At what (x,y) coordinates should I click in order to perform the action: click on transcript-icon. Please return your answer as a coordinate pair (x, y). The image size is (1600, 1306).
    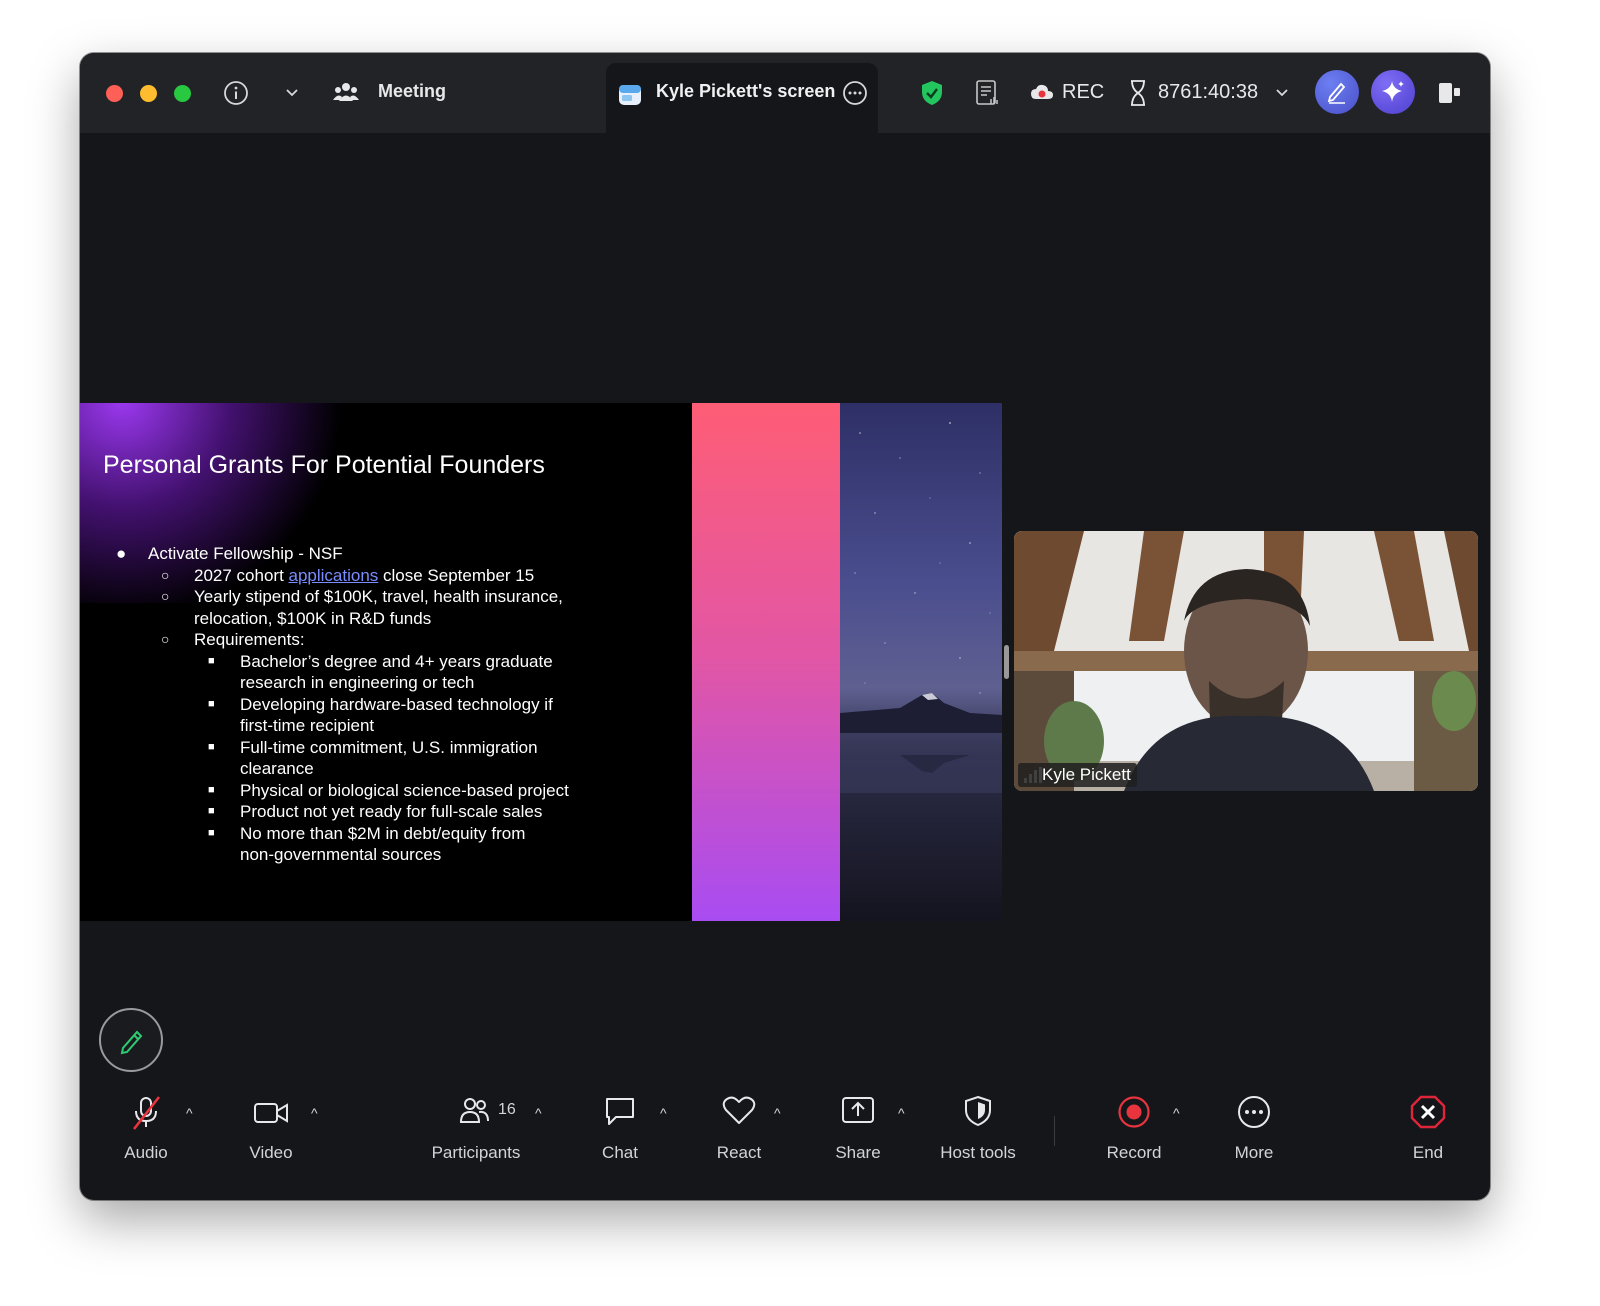
    Looking at the image, I should click on (988, 95).